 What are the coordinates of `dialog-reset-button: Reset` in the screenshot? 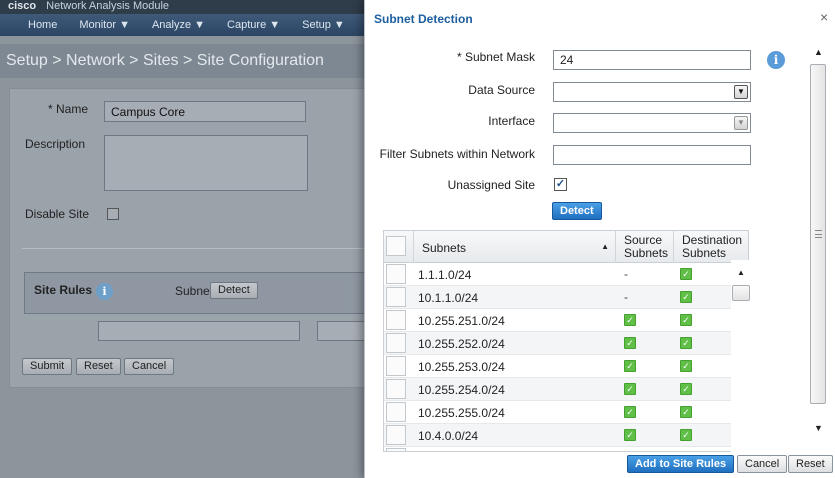 It's located at (810, 464).